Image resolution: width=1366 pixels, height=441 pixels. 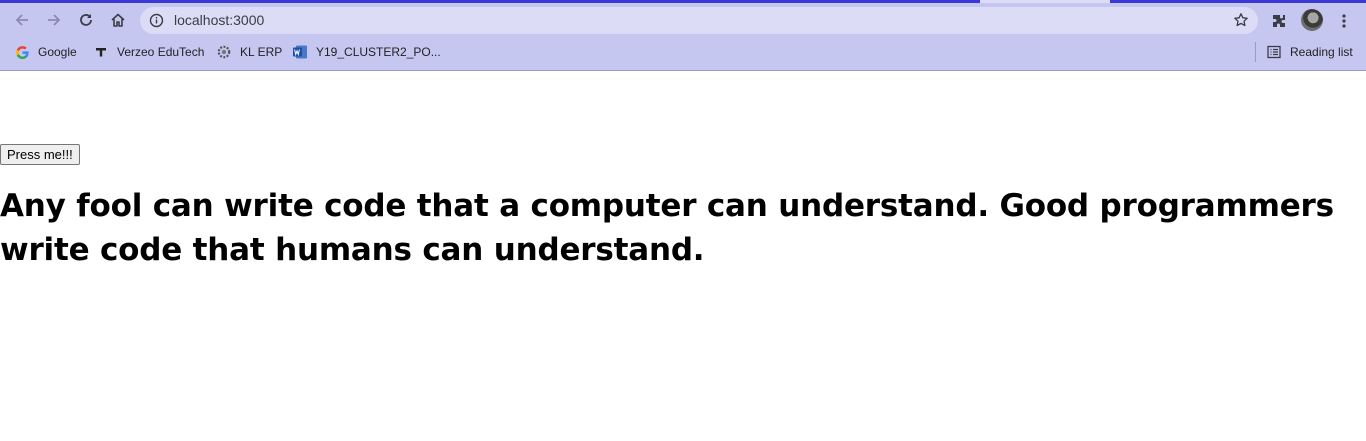 I want to click on reload-button, so click(x=86, y=20).